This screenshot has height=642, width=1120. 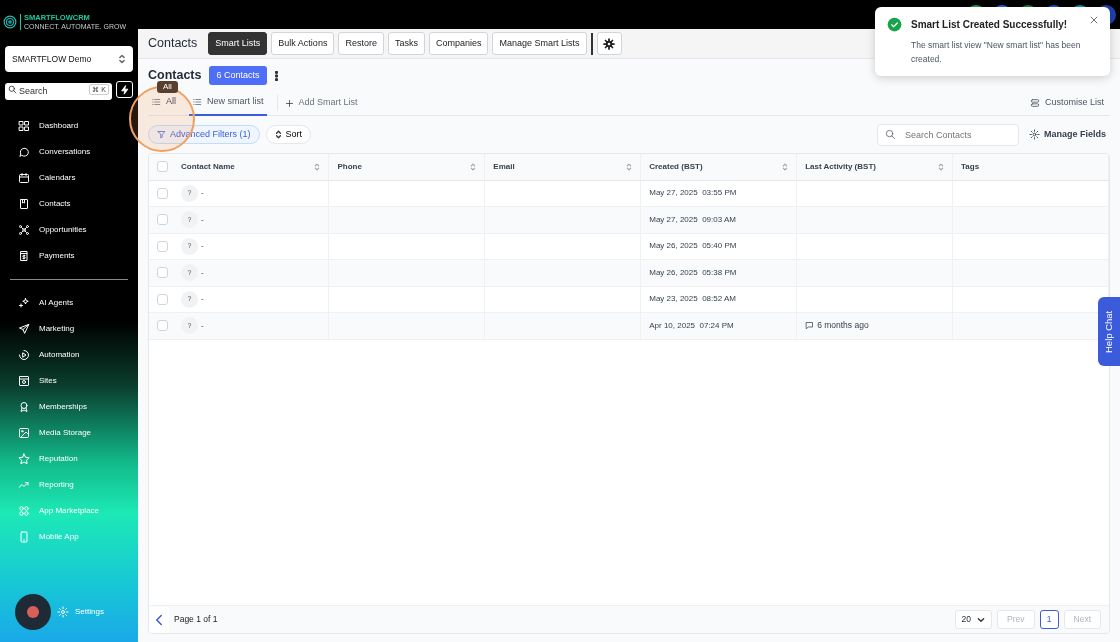 What do you see at coordinates (24, 178) in the screenshot?
I see `calendar-icon` at bounding box center [24, 178].